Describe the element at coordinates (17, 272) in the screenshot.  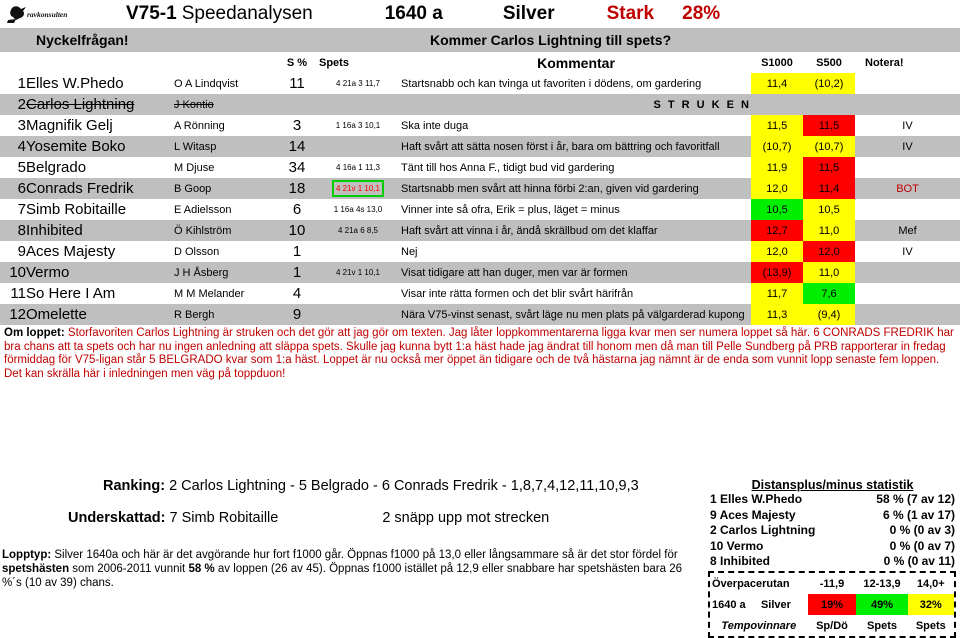
I see `row-number: 10` at that location.